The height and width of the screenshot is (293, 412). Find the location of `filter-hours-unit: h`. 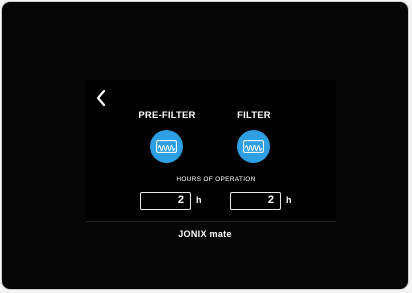

filter-hours-unit: h is located at coordinates (289, 200).